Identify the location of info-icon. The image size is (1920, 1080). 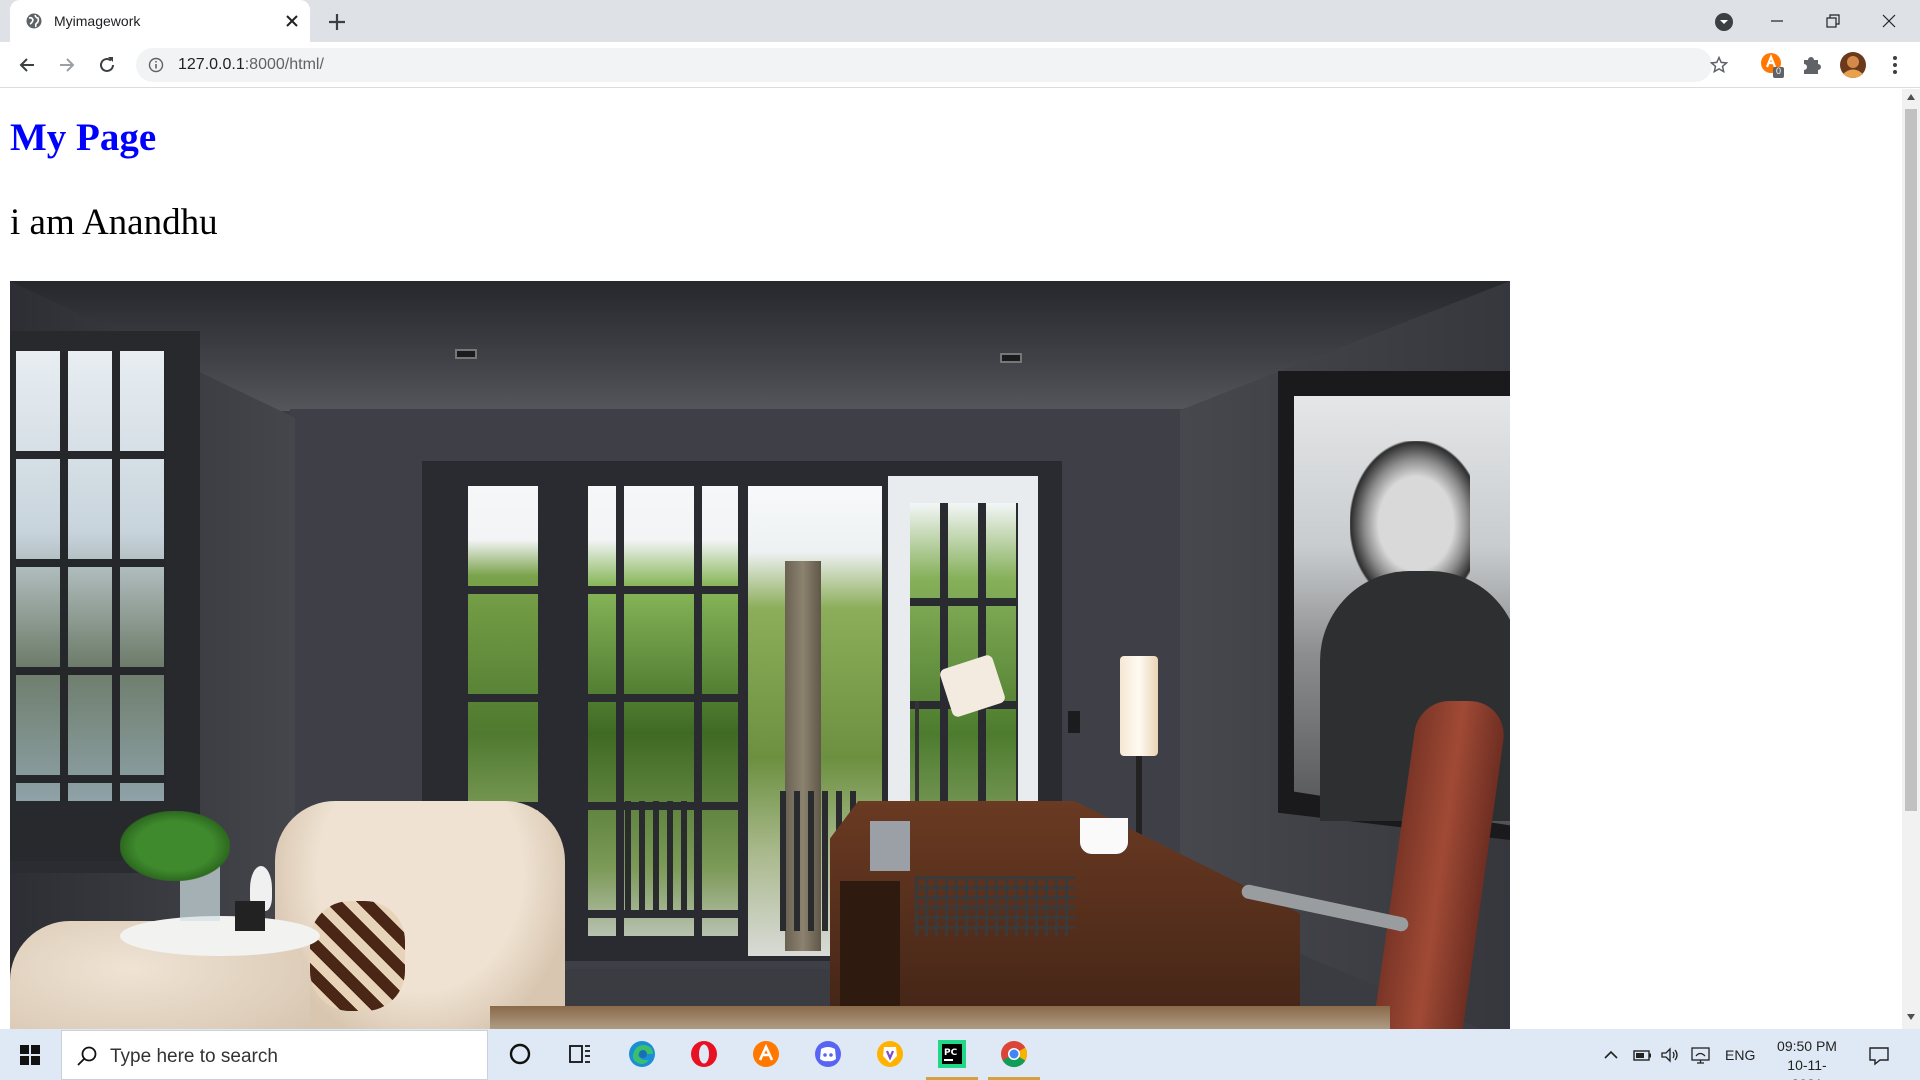
(156, 65).